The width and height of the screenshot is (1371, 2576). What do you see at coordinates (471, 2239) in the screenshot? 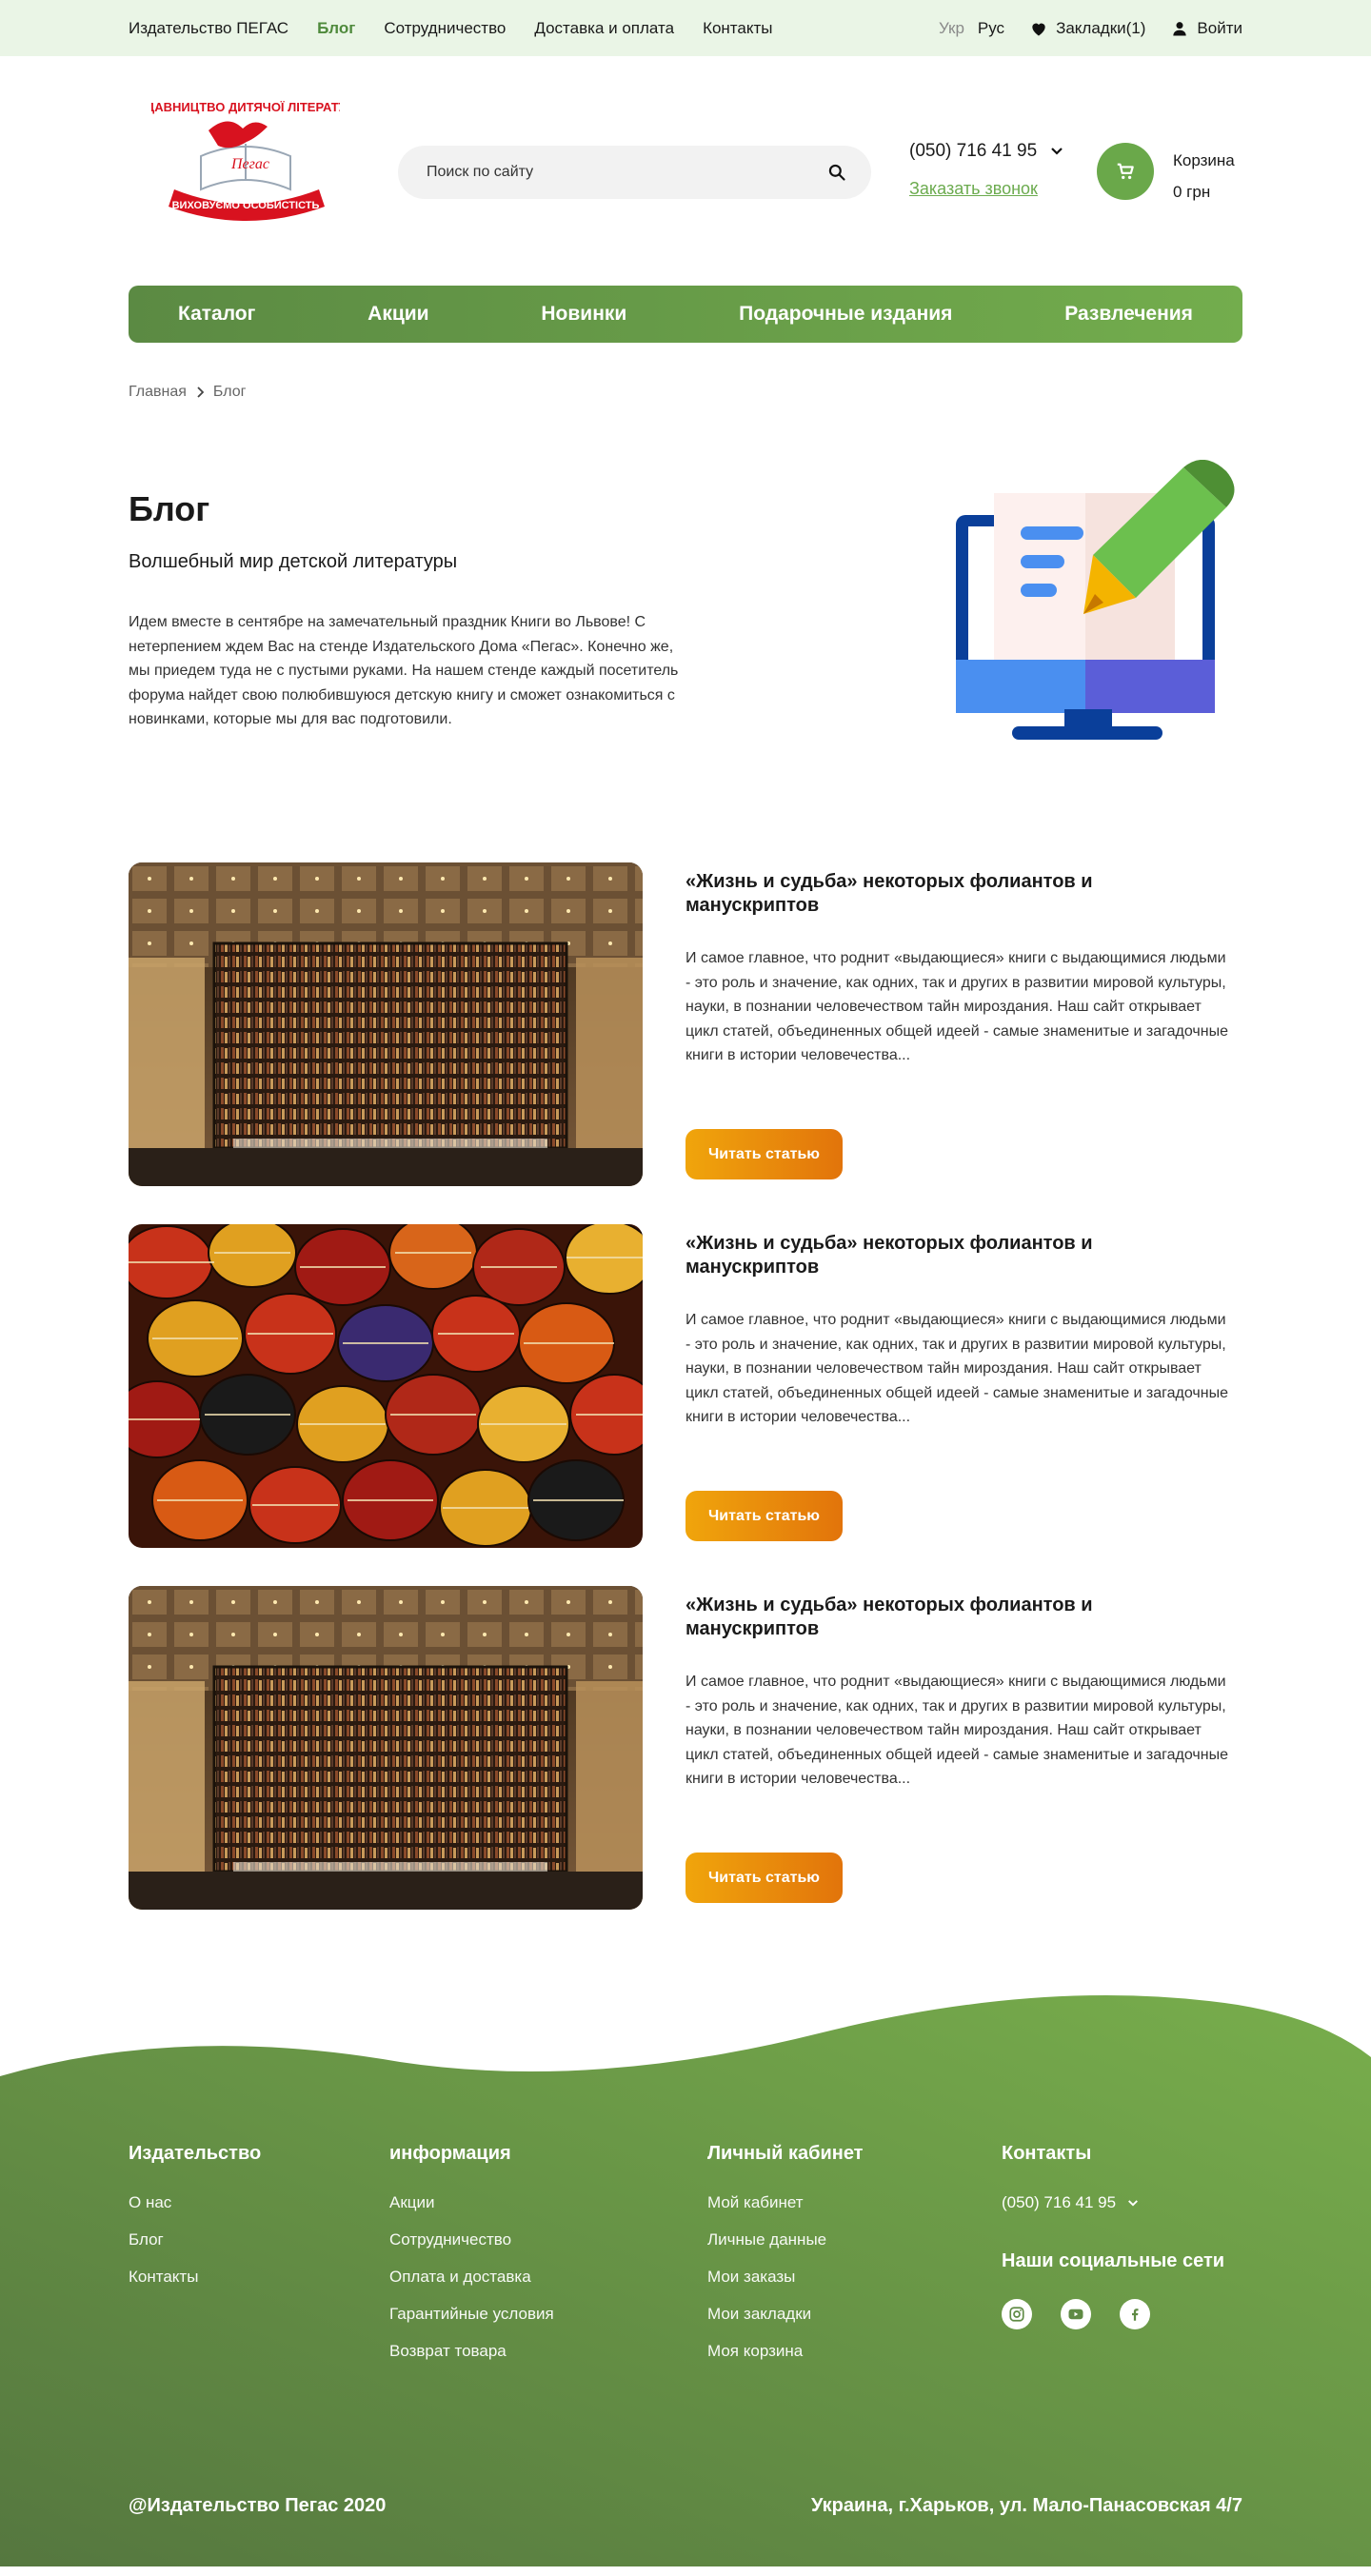
I see `footer-link-cooperation: Сотрудничество` at bounding box center [471, 2239].